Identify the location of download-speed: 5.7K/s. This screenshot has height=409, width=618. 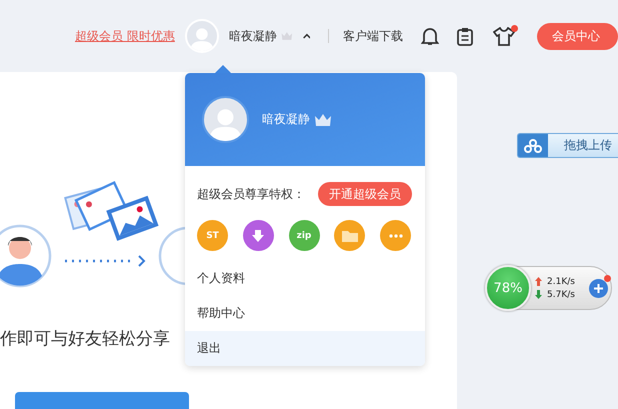
(561, 295).